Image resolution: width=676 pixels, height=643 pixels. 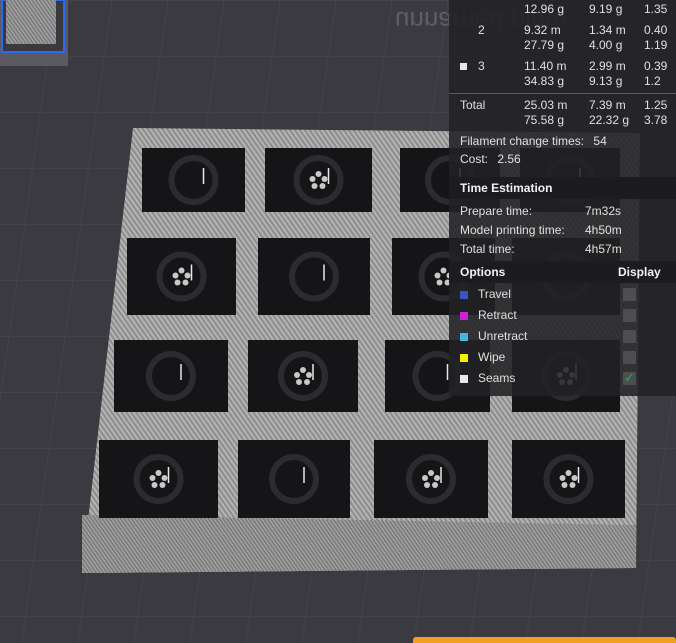 I want to click on option-label: Retract, so click(x=497, y=315).